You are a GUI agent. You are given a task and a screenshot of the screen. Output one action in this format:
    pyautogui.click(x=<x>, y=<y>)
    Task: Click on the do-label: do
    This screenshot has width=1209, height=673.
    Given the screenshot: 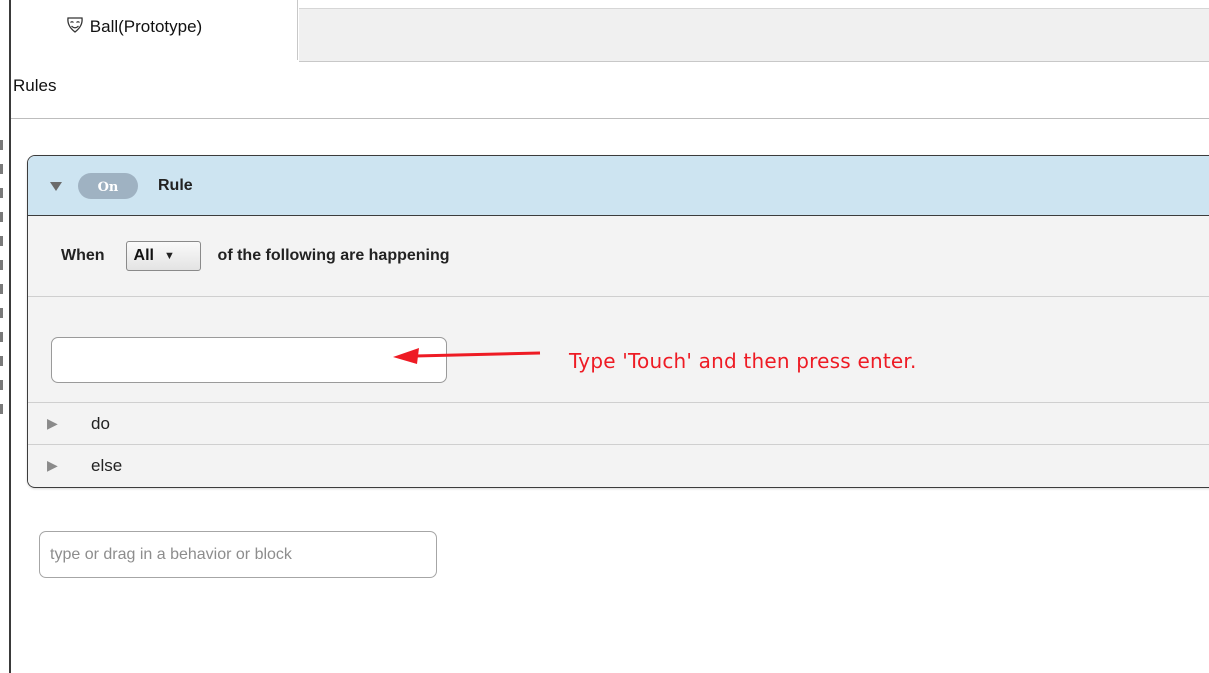 What is the action you would take?
    pyautogui.click(x=100, y=423)
    